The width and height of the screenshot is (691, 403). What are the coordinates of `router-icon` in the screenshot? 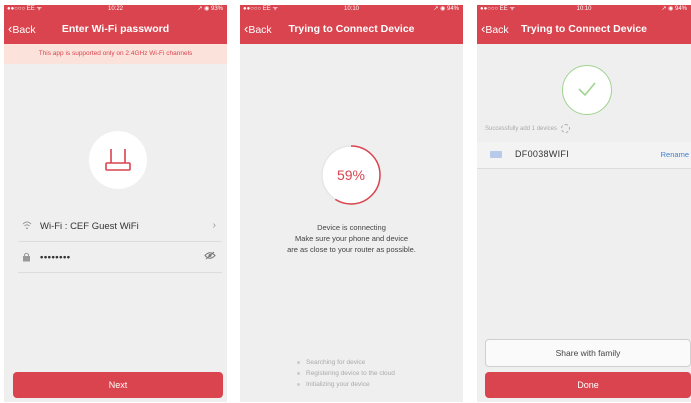 It's located at (118, 160).